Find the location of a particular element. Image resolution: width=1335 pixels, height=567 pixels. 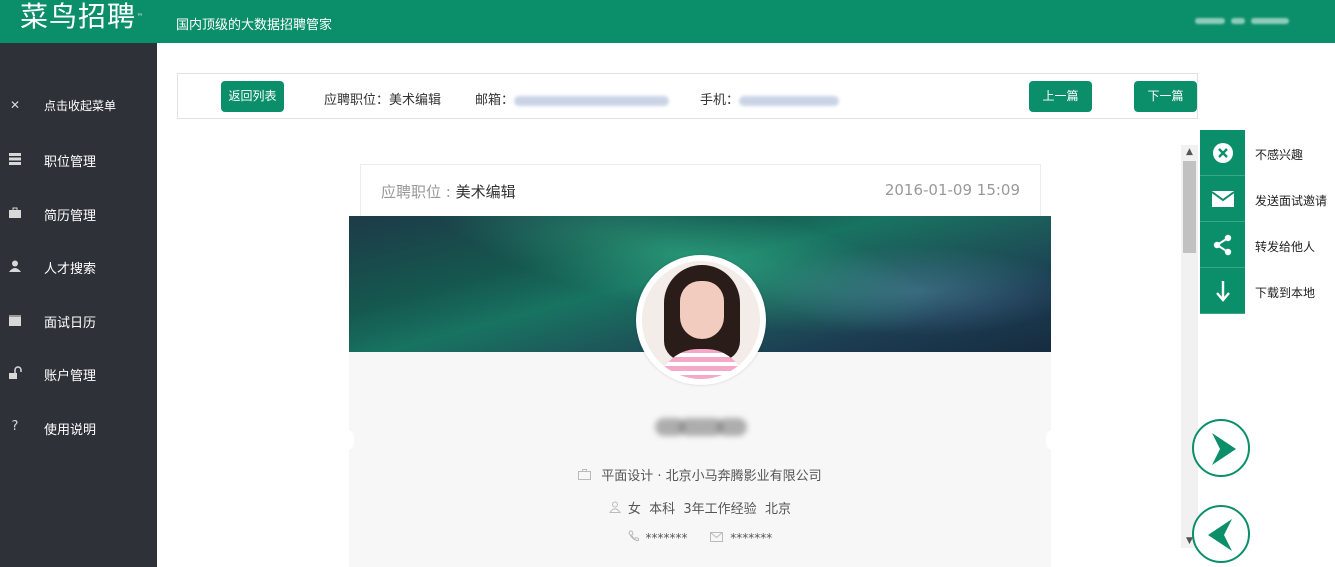

resume-position: 应聘职位 : 美术编辑 is located at coordinates (448, 191).